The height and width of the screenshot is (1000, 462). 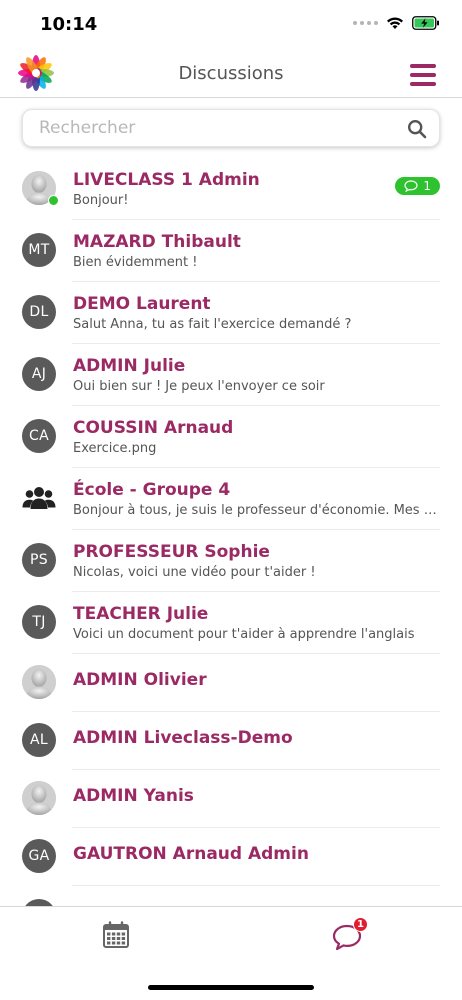 What do you see at coordinates (157, 242) in the screenshot?
I see `conversation-name: MAZARD Thibault` at bounding box center [157, 242].